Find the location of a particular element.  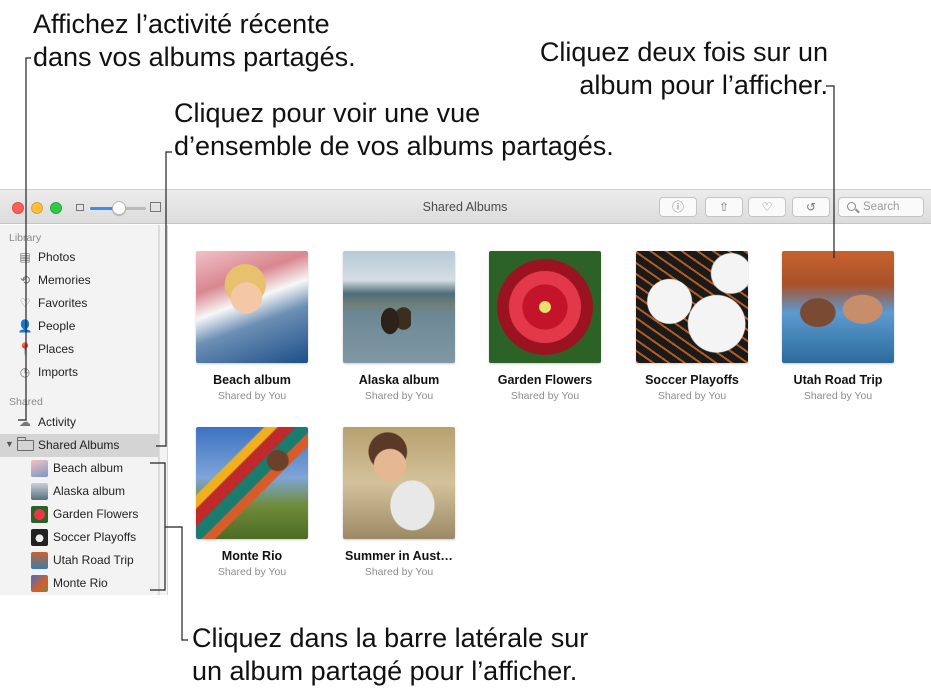

title-bar: Shared Albums ⓘ ⇧ ♡ ↺ Search is located at coordinates (465, 207).